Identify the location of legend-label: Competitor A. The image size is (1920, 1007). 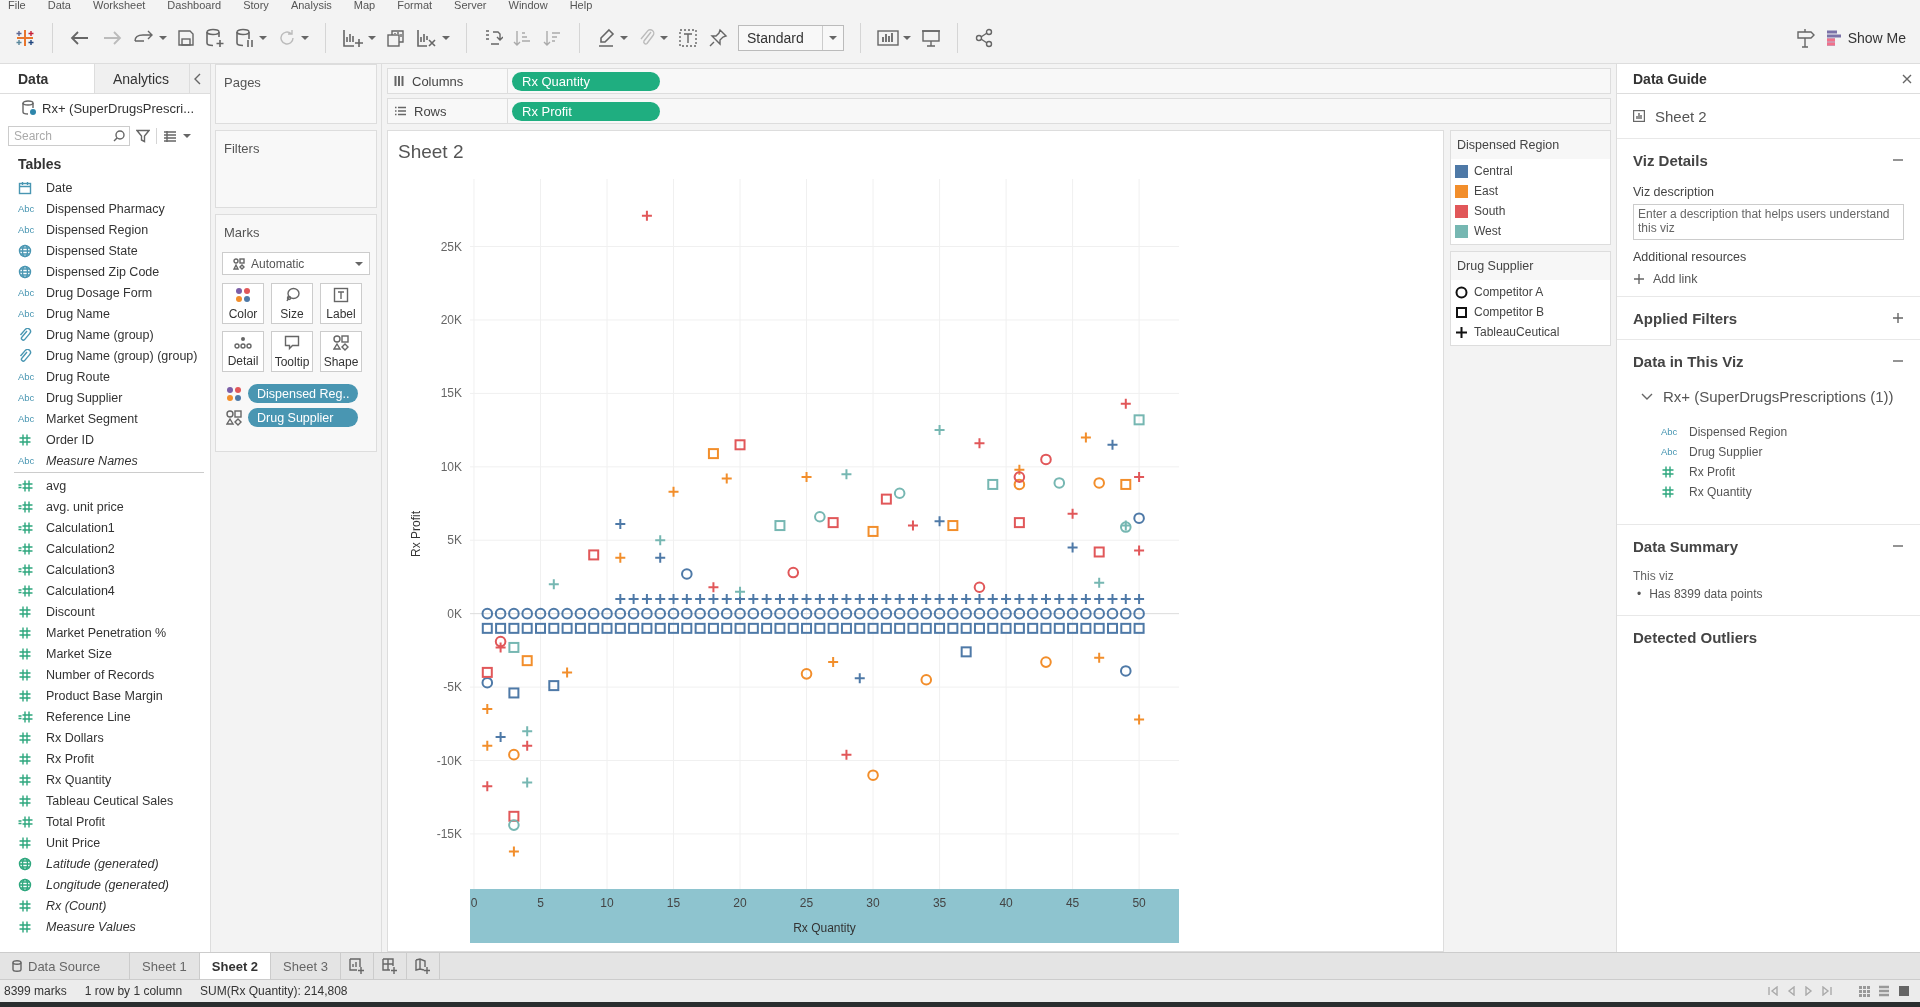
(1509, 292).